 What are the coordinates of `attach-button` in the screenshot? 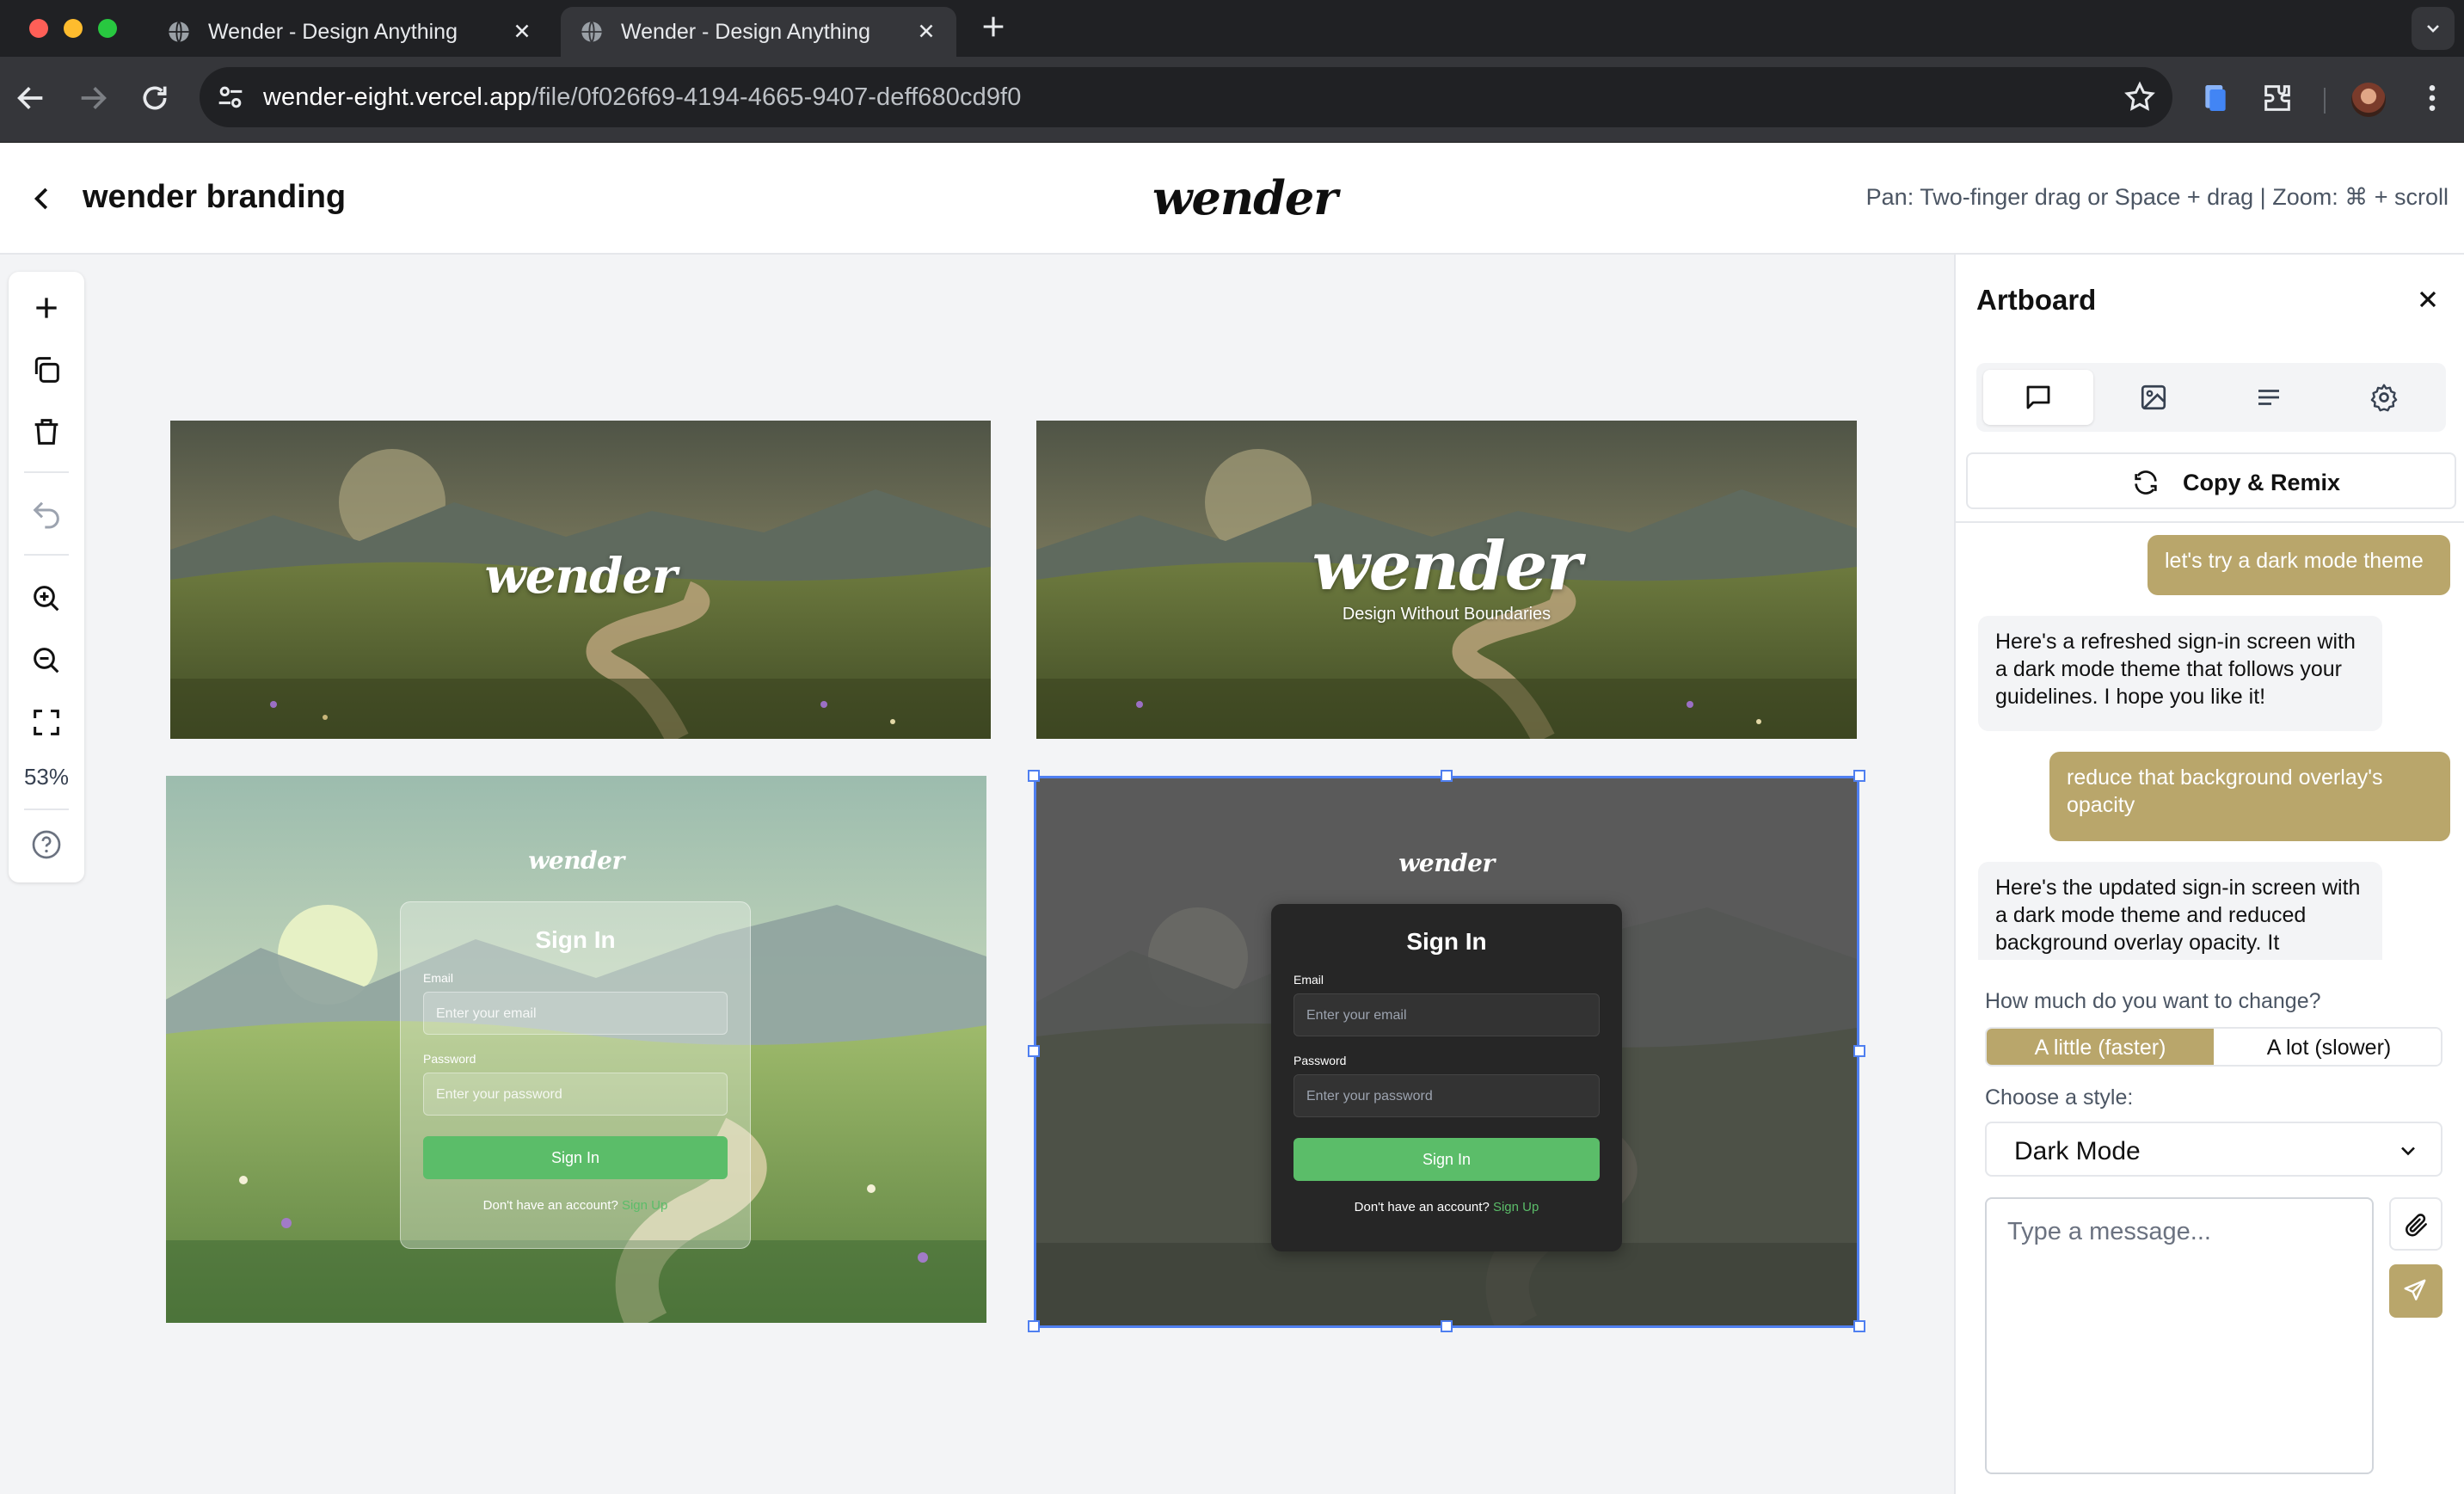 It's located at (2415, 1224).